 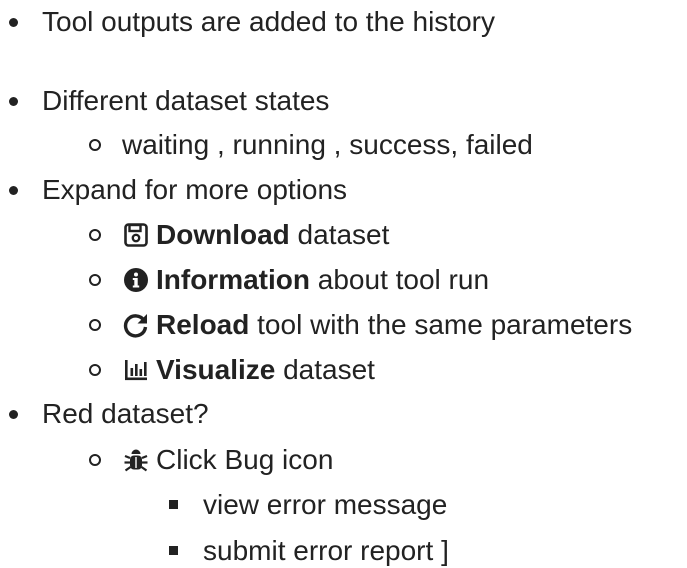 I want to click on click-bug-text: Click Bug icon, so click(x=245, y=459).